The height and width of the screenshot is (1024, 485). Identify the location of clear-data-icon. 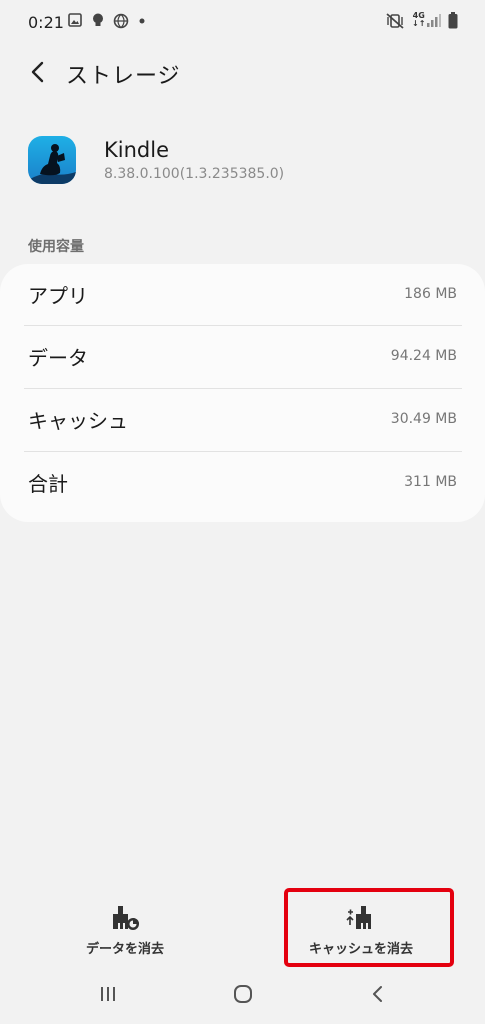
(126, 918).